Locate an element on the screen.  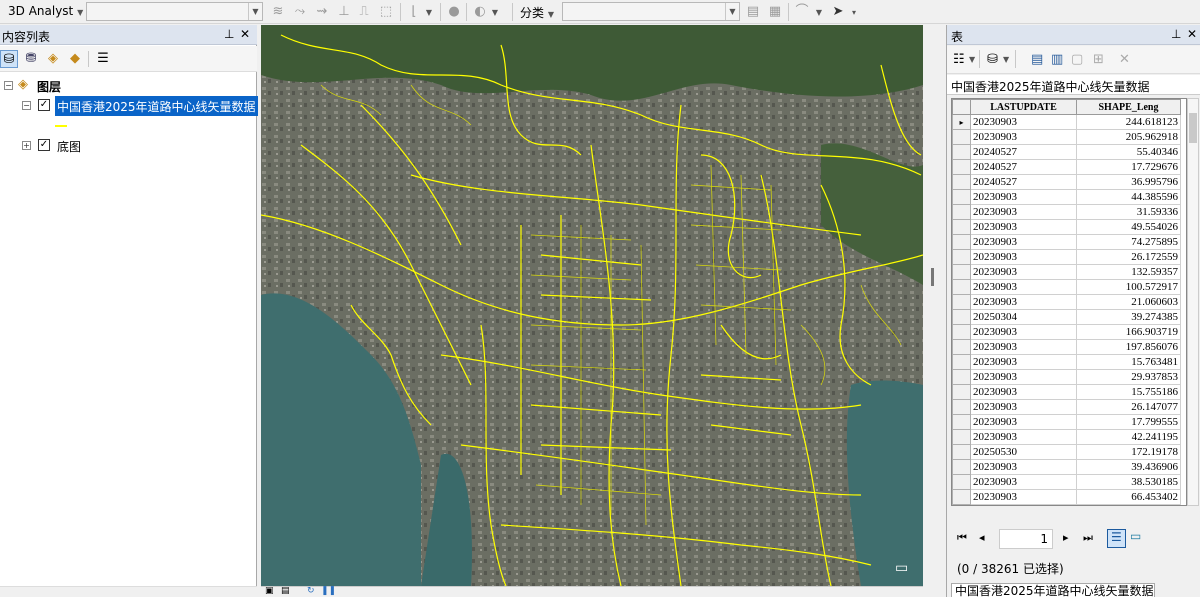
cell-shape-leng: 66.453402 is located at coordinates (1128, 497).